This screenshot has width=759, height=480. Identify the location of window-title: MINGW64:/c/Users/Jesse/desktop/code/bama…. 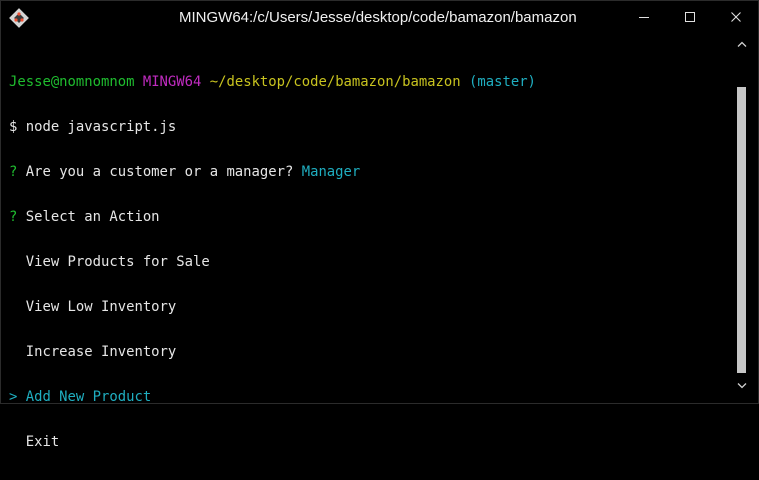
(378, 17).